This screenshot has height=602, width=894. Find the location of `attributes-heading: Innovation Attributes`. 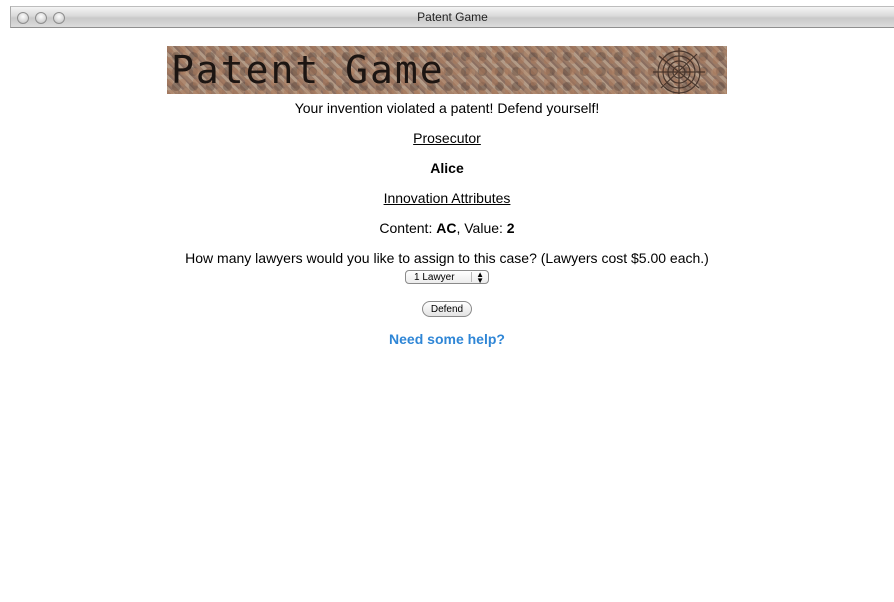

attributes-heading: Innovation Attributes is located at coordinates (447, 198).